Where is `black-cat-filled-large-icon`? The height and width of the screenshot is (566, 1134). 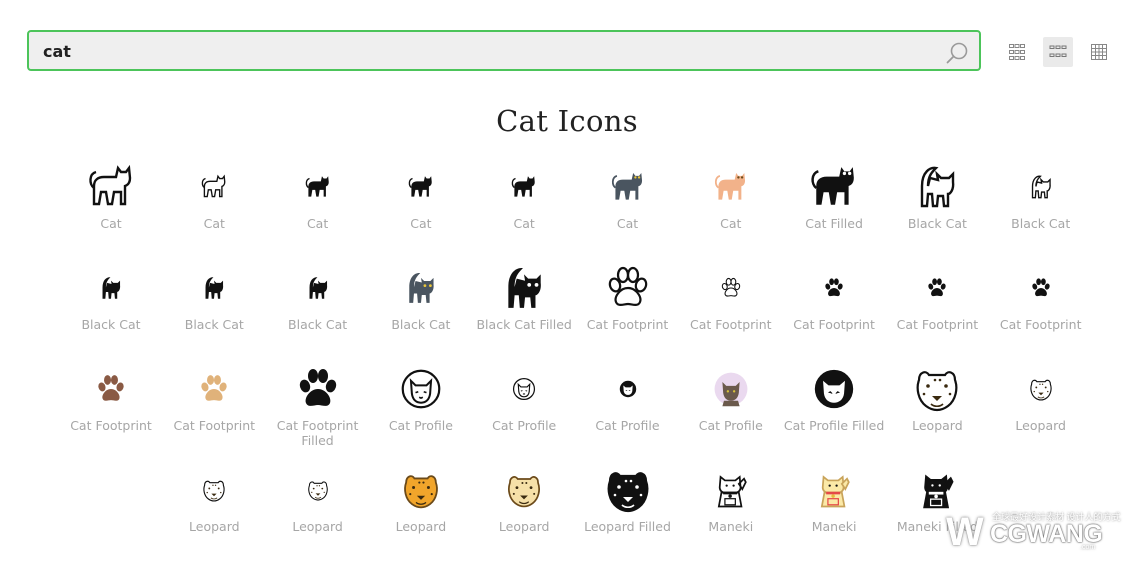 black-cat-filled-large-icon is located at coordinates (524, 288).